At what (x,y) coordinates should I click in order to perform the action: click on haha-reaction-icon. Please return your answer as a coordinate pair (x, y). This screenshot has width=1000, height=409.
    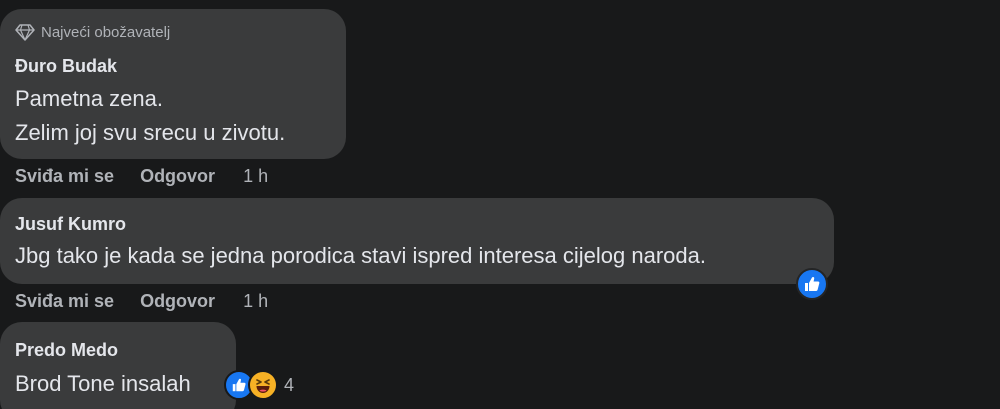
    Looking at the image, I should click on (263, 385).